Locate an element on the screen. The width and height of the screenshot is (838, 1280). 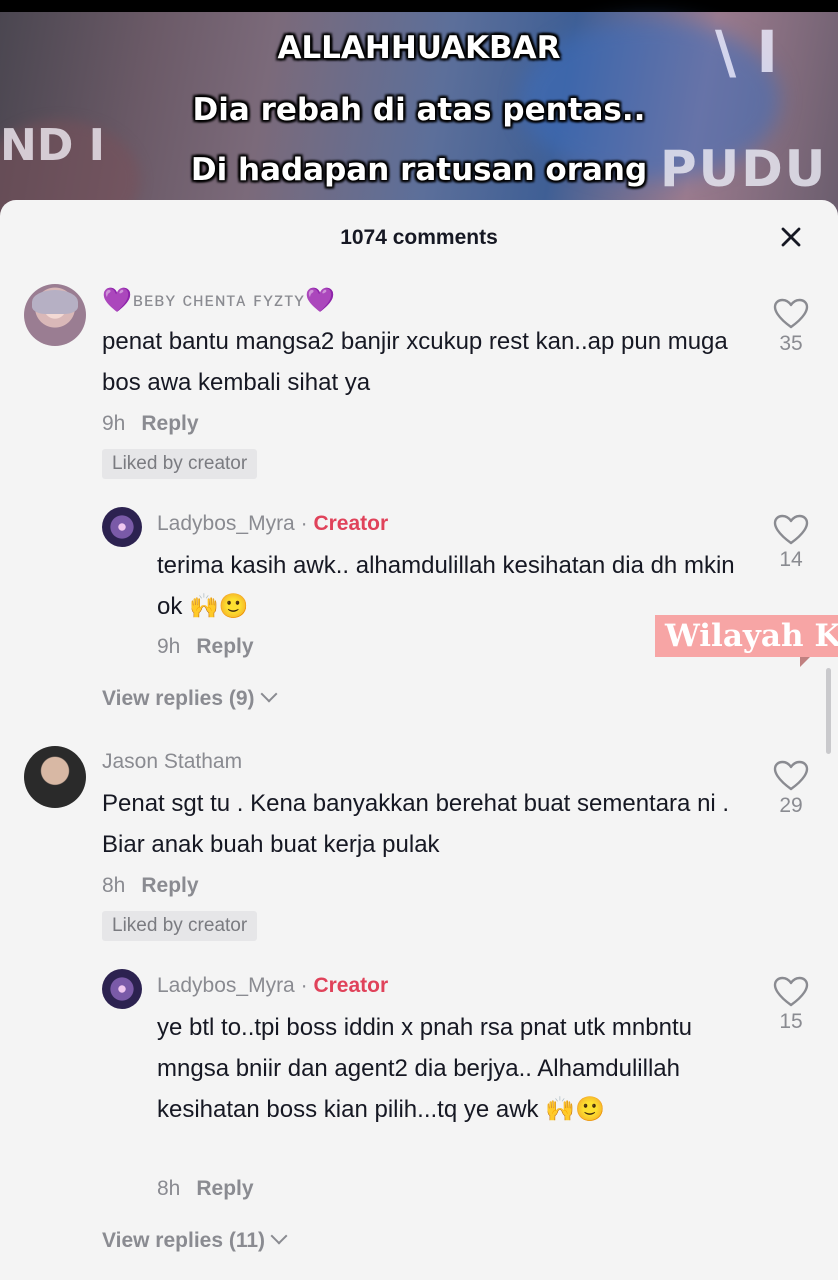
like-button: 35 is located at coordinates (791, 327).